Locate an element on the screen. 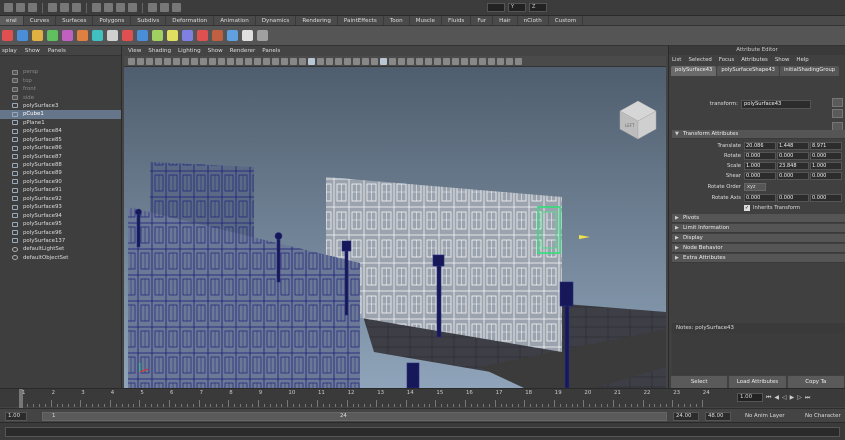  outliner-item: polySurface86 is located at coordinates (60, 148).